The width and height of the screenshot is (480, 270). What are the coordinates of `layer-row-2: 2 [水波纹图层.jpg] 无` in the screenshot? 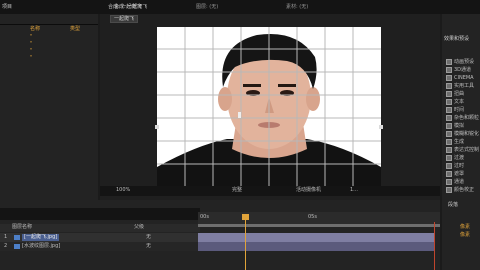 It's located at (100, 246).